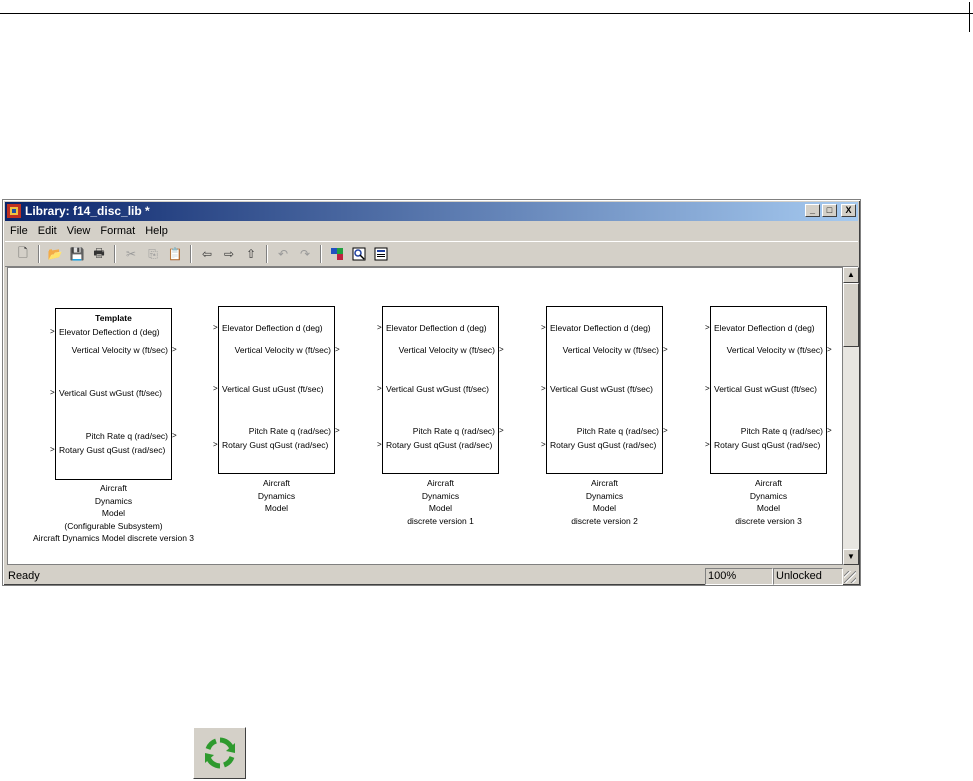 The width and height of the screenshot is (973, 781). What do you see at coordinates (851, 275) in the screenshot?
I see `scroll-up-icon: ▲` at bounding box center [851, 275].